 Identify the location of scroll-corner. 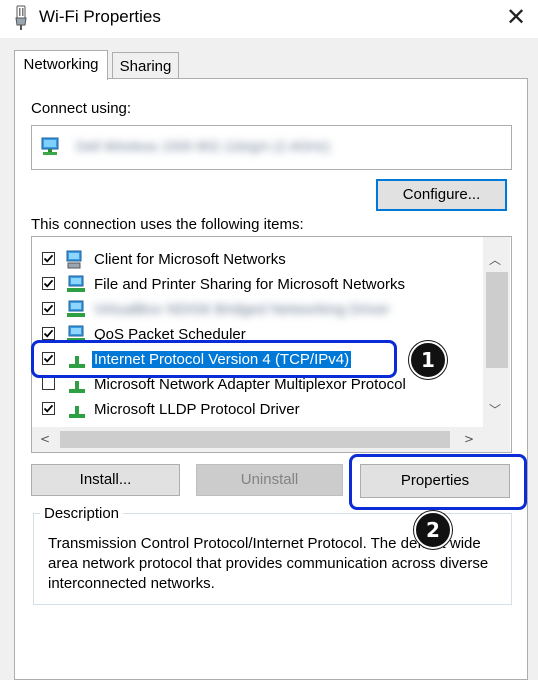
(496, 439).